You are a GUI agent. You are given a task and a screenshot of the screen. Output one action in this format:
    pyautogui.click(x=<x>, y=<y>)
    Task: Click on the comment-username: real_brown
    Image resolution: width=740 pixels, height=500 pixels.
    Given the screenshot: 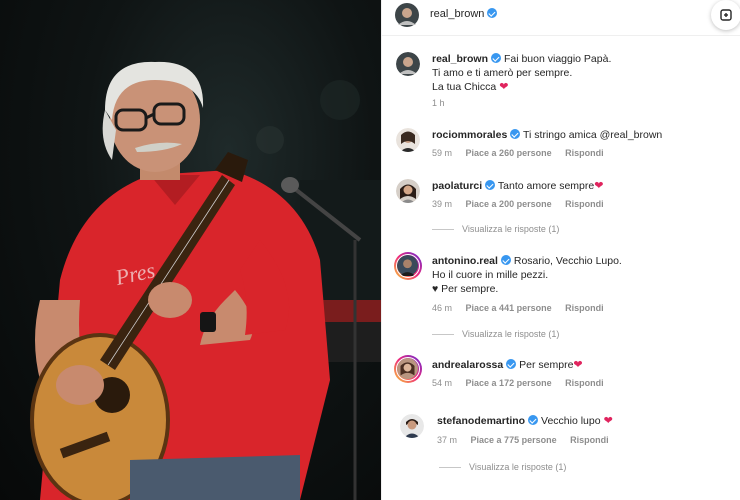 What is the action you would take?
    pyautogui.click(x=460, y=59)
    